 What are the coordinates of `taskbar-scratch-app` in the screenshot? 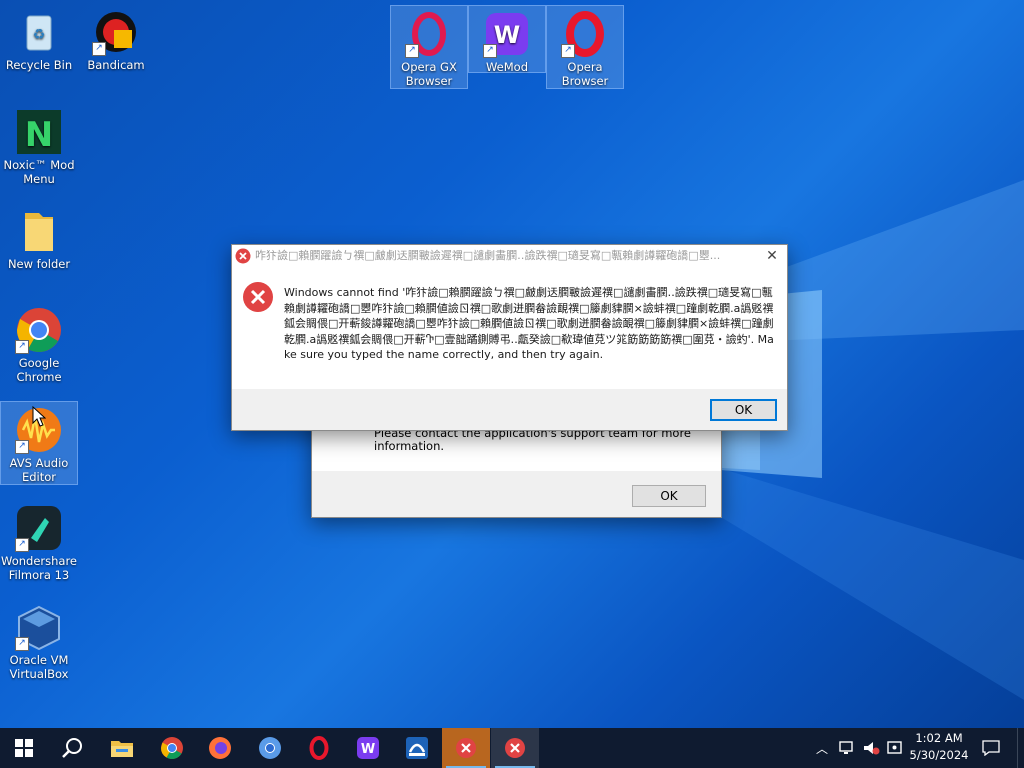 It's located at (417, 748).